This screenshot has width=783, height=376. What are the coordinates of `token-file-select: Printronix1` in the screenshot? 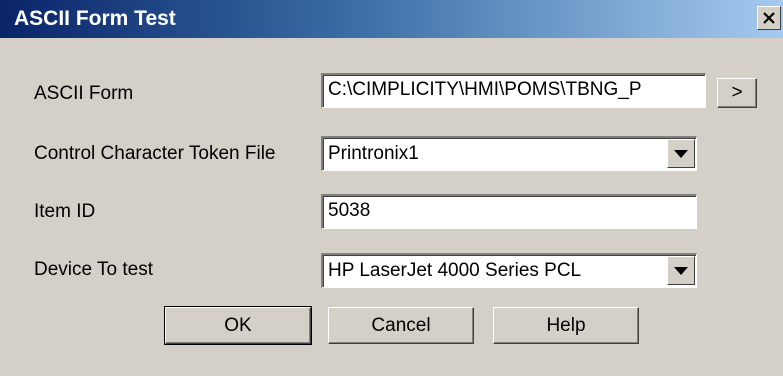 It's located at (509, 153).